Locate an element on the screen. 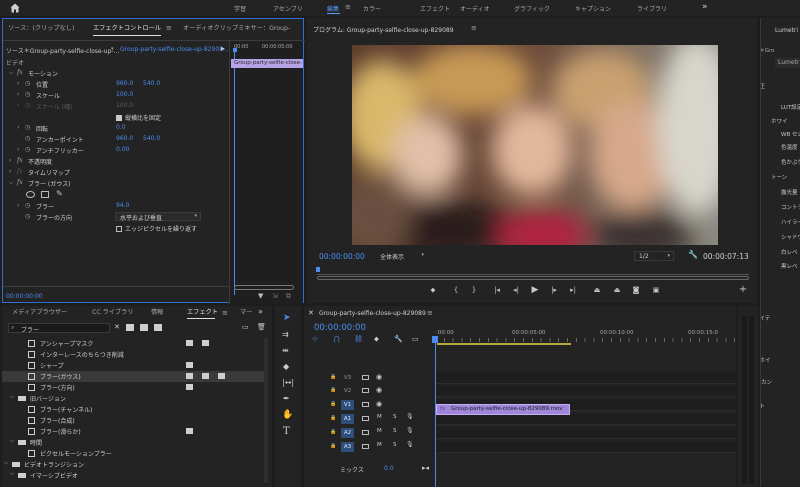  play-icon: ▶ is located at coordinates (535, 290).